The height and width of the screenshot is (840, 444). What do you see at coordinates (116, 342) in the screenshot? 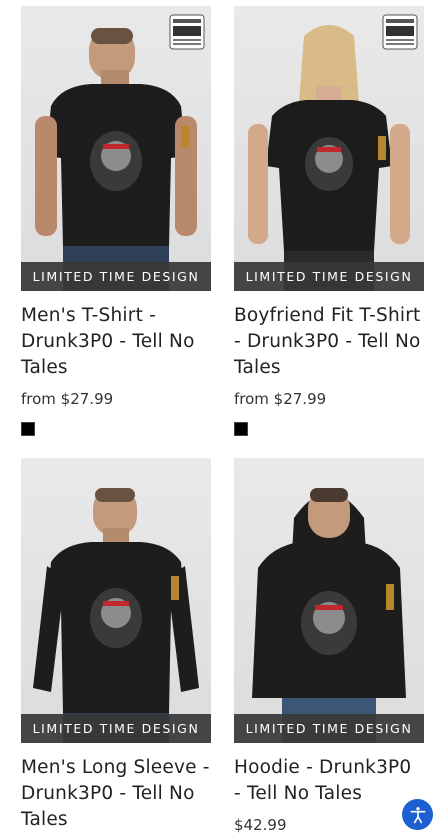
I see `product-title: Men's T-Shirt - Drunk3P0 - Tell No Tales` at bounding box center [116, 342].